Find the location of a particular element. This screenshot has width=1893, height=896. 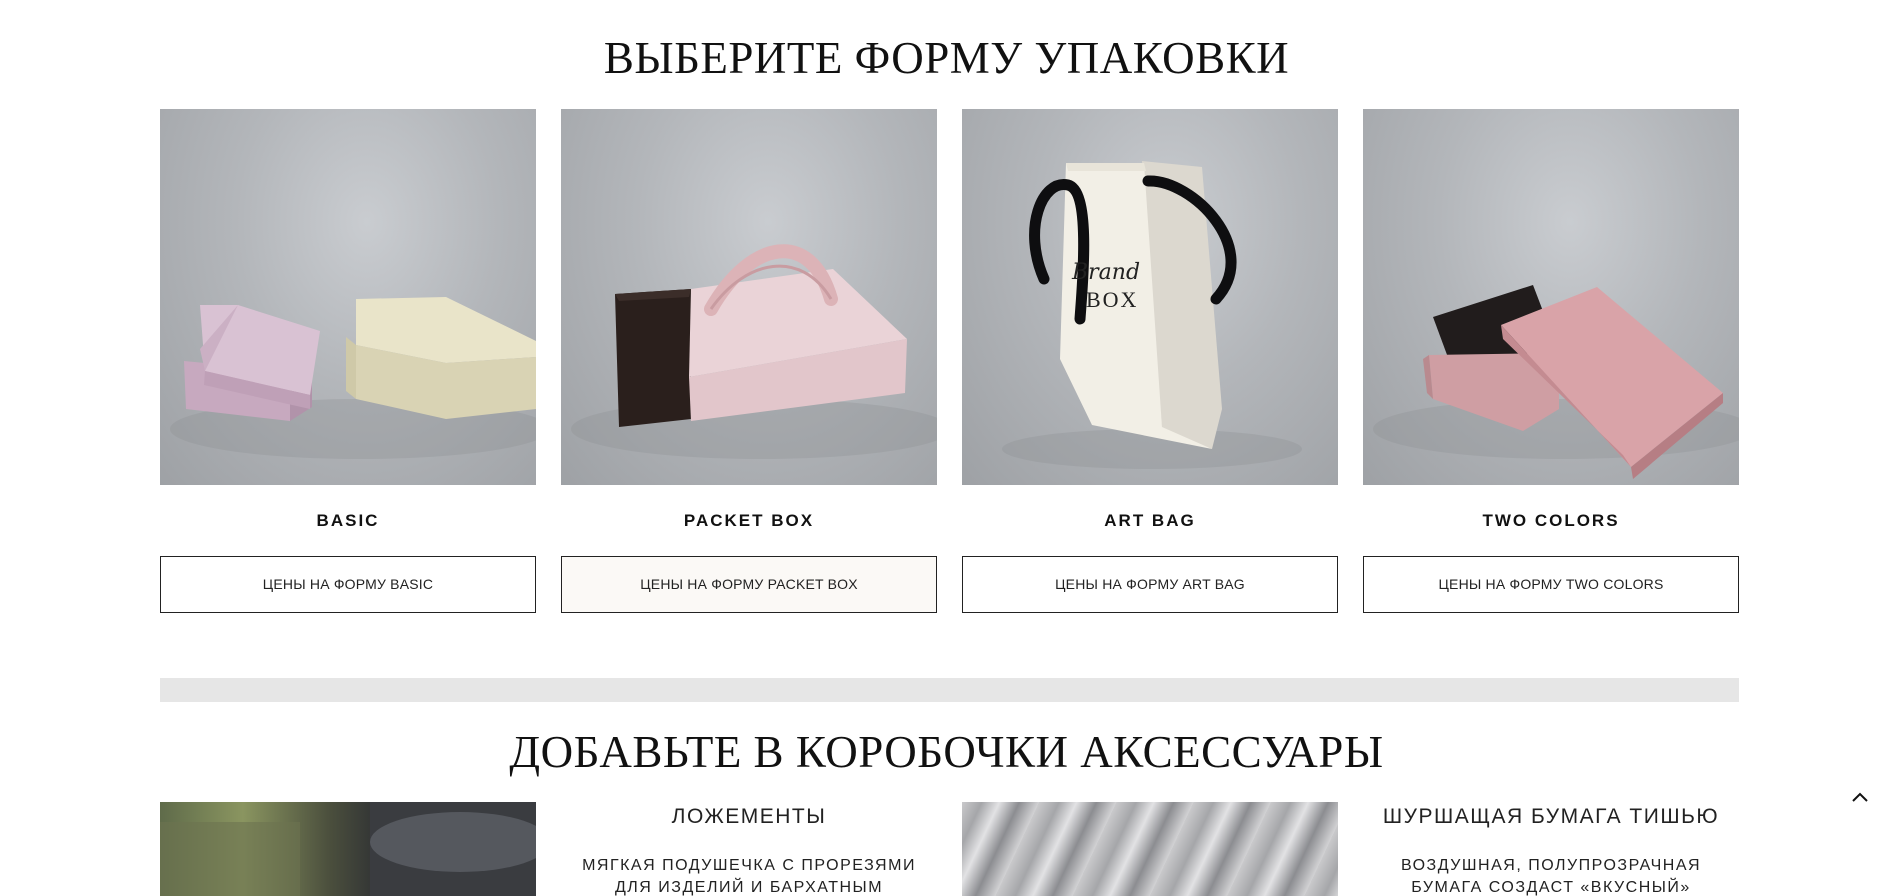

inserts-image is located at coordinates (348, 849).